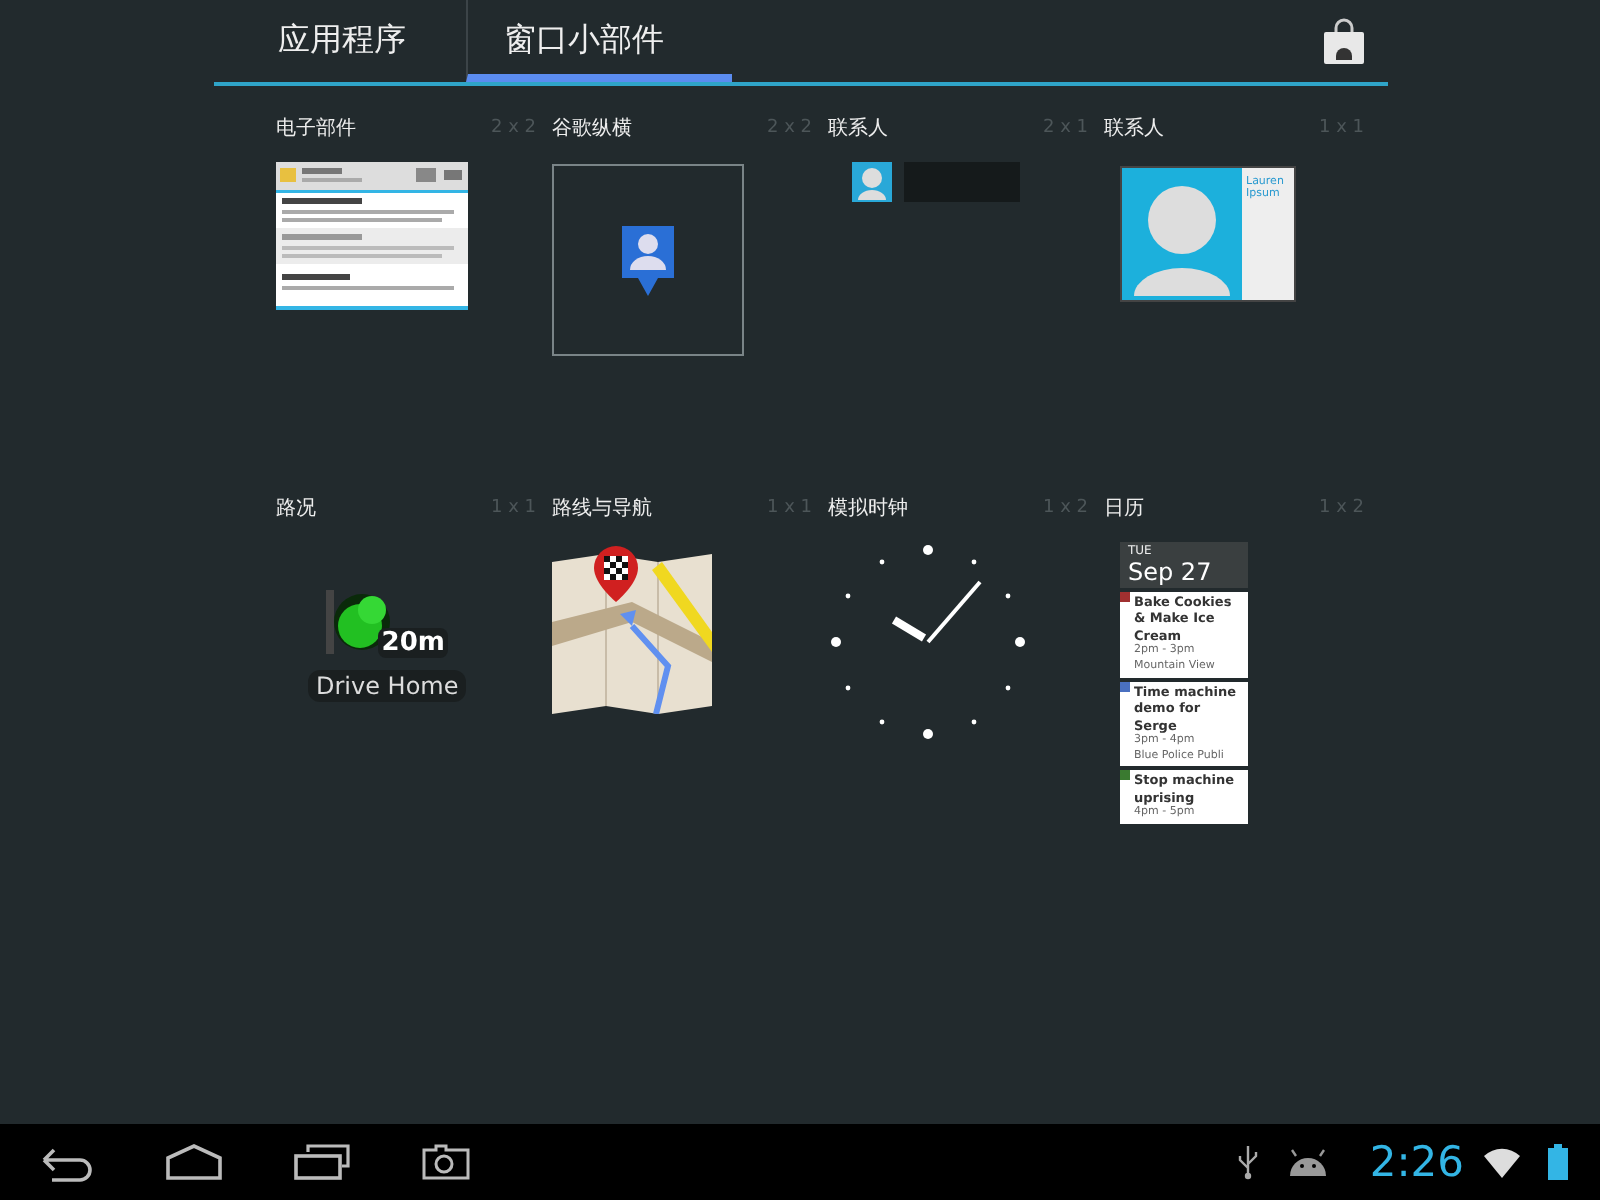 The height and width of the screenshot is (1200, 1600). Describe the element at coordinates (868, 508) in the screenshot. I see `widget-name: 模拟时钟` at that location.